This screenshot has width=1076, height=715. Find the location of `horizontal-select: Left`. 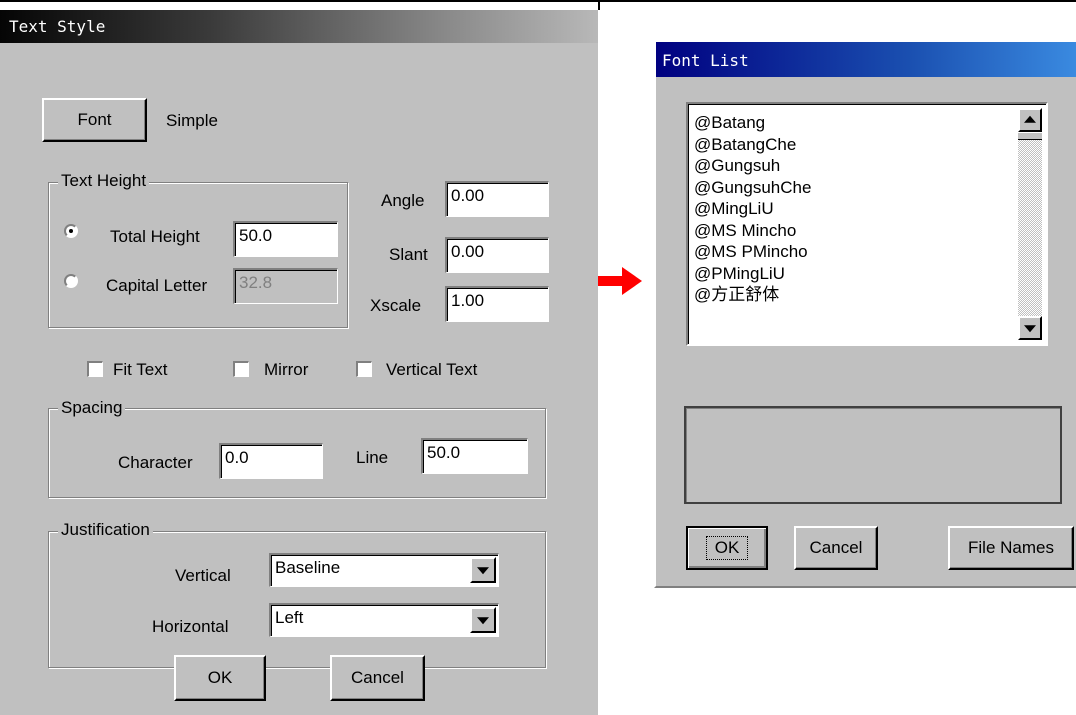

horizontal-select: Left is located at coordinates (384, 620).